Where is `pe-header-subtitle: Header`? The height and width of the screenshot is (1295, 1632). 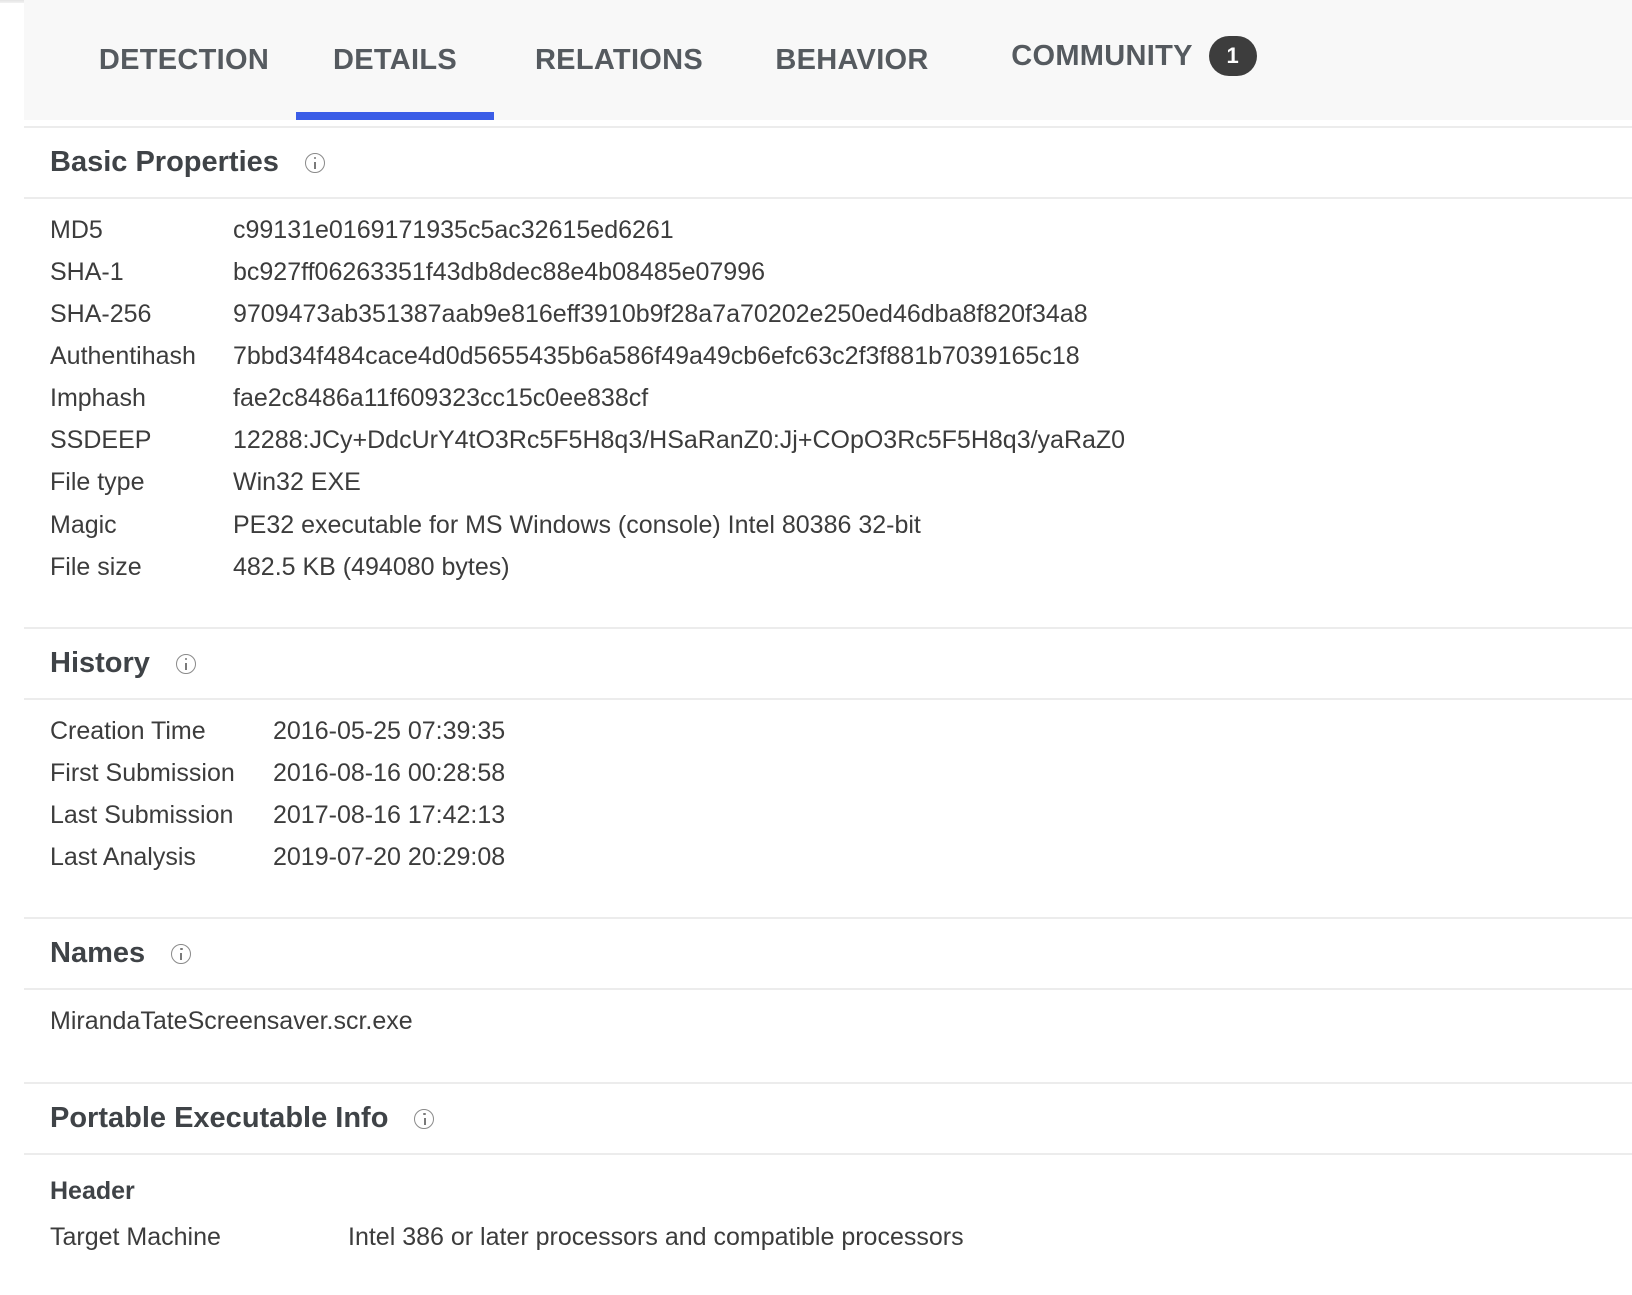 pe-header-subtitle: Header is located at coordinates (92, 1191).